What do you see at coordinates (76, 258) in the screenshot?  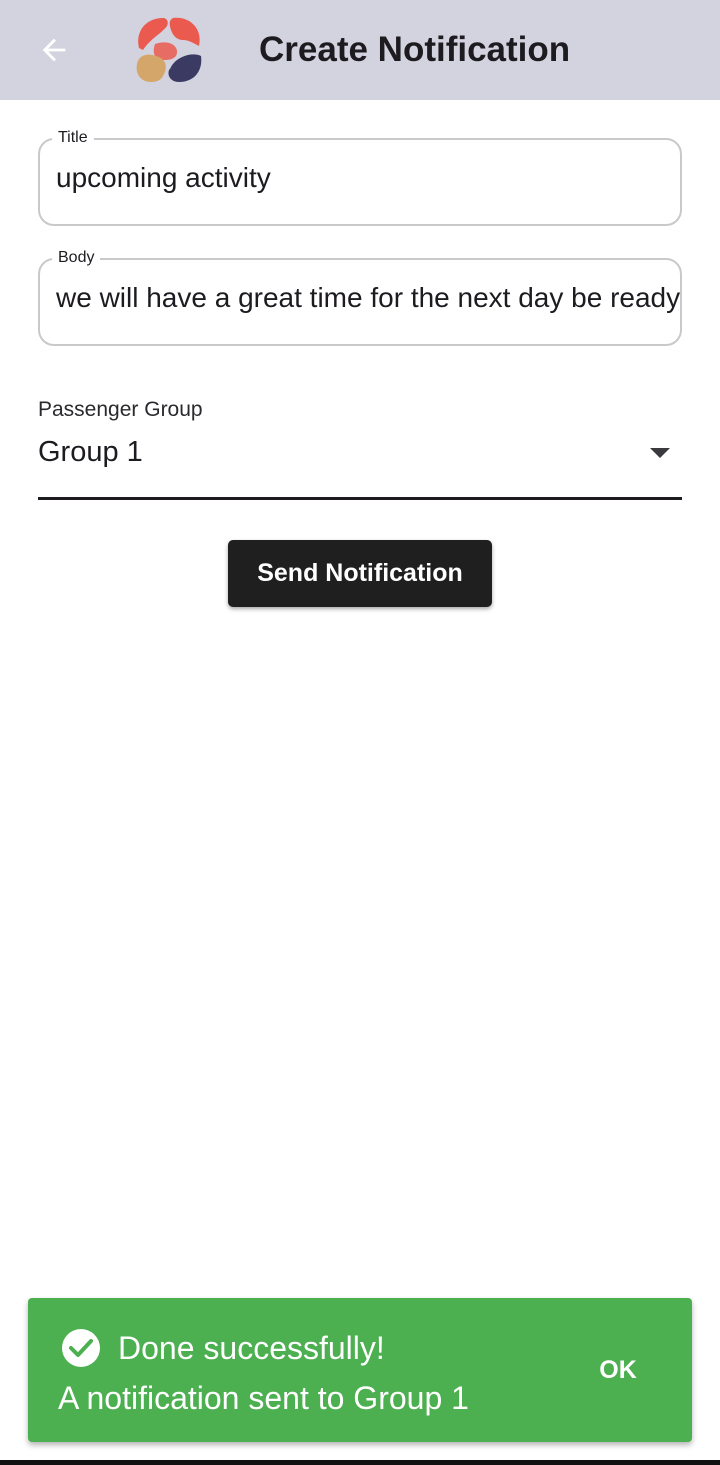 I see `body-field-label: Body` at bounding box center [76, 258].